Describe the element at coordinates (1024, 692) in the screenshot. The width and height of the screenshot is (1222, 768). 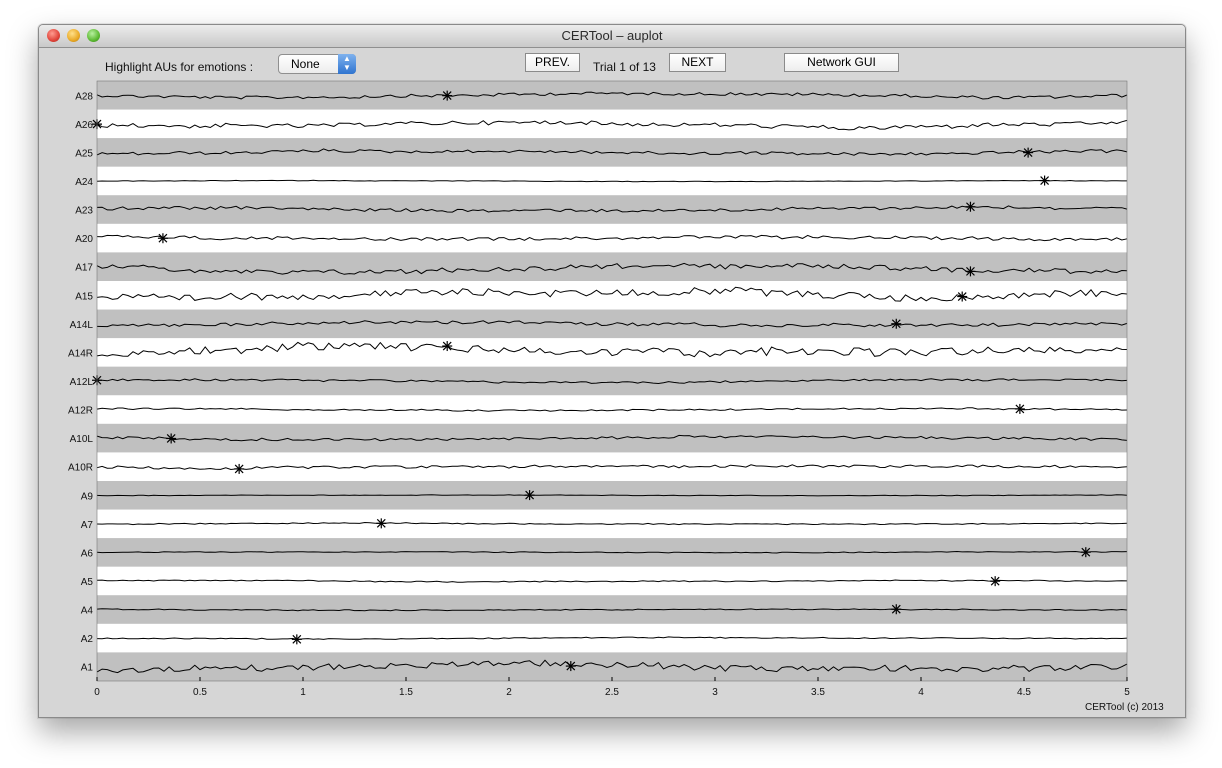
I see `x-tick-label: 4.5` at that location.